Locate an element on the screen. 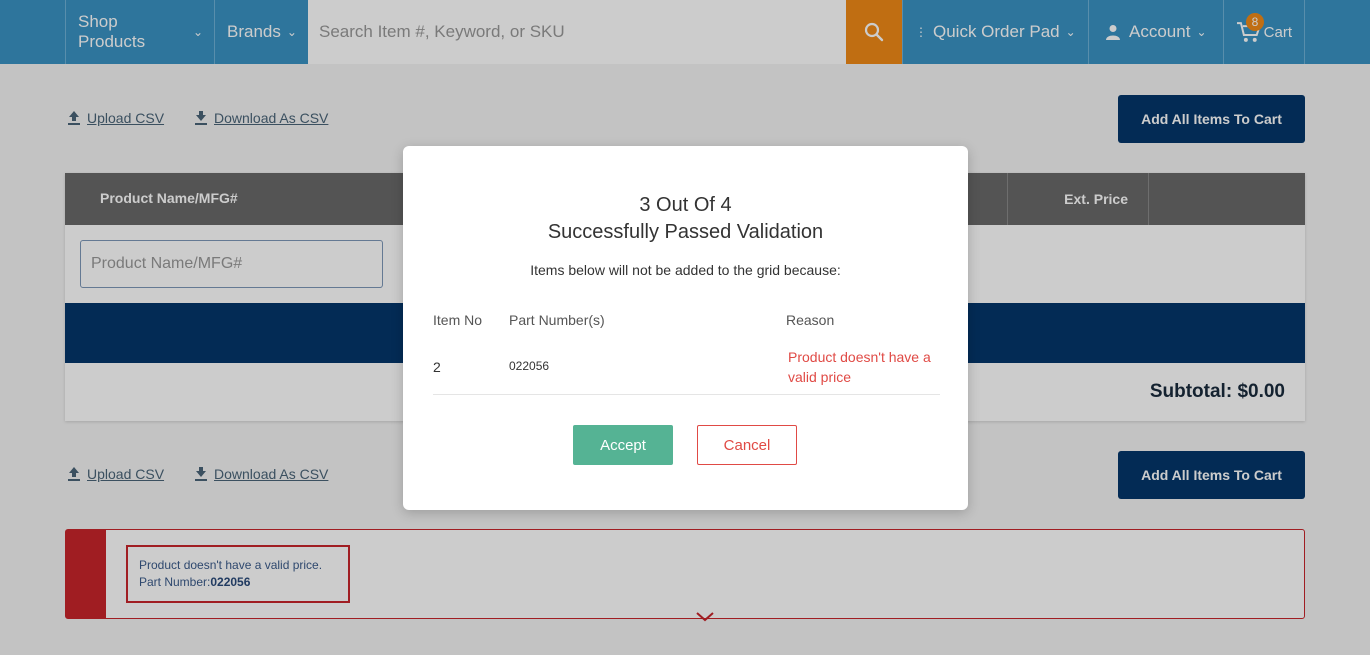  table-divider is located at coordinates (686, 394).